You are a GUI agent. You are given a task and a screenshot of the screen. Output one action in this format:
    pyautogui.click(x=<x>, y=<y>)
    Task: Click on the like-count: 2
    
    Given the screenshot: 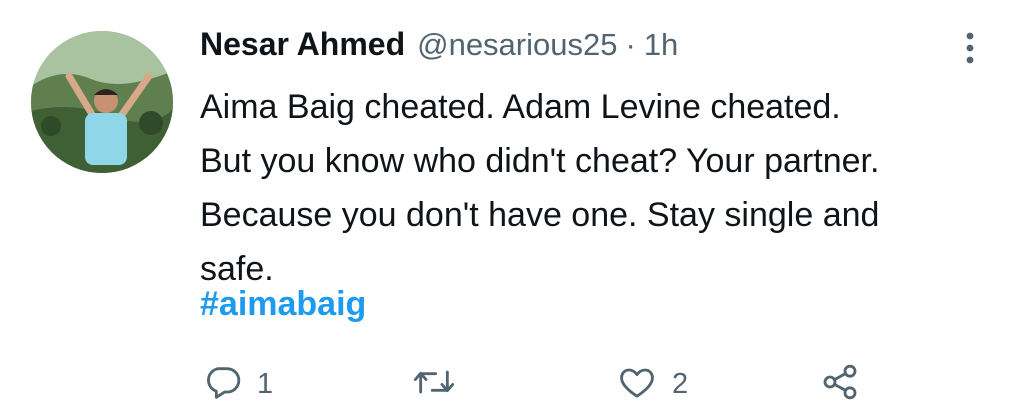 What is the action you would take?
    pyautogui.click(x=680, y=383)
    